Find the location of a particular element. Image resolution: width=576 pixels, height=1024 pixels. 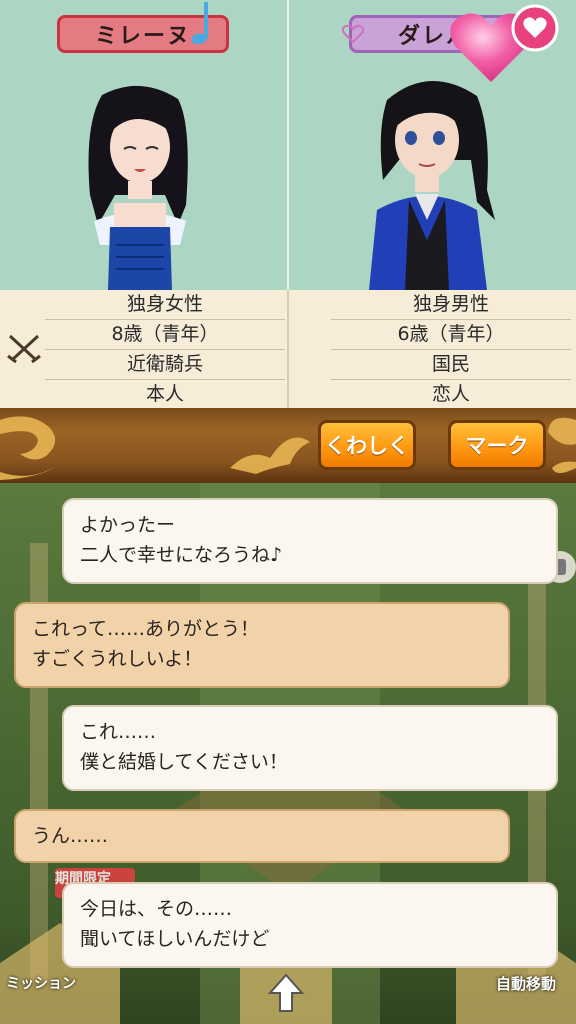

right-info-column: 独身男性 6歳（青年） 国民 恋人 is located at coordinates (451, 349).